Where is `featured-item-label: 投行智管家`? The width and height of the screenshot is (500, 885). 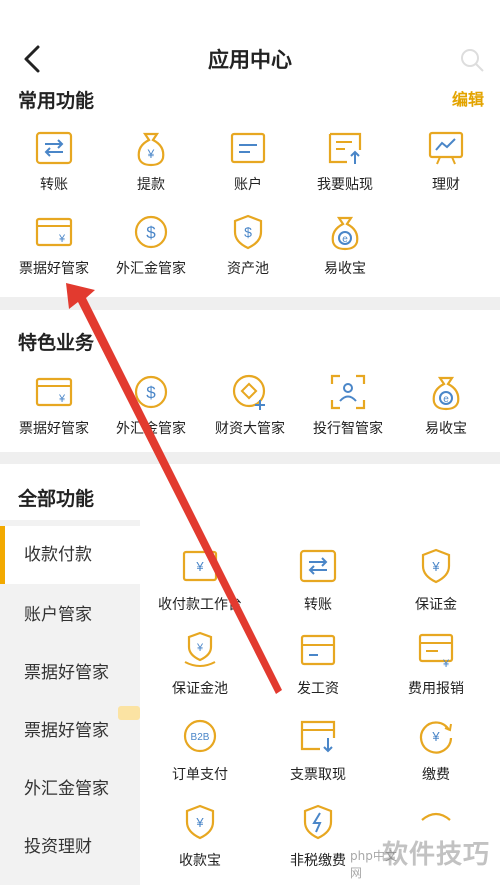 featured-item-label: 投行智管家 is located at coordinates (348, 429).